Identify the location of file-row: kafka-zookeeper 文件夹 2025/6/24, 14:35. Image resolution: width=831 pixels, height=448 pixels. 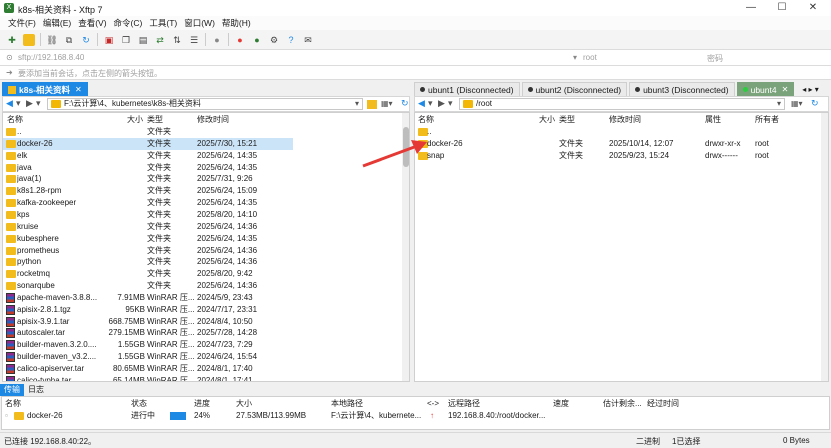
(148, 203).